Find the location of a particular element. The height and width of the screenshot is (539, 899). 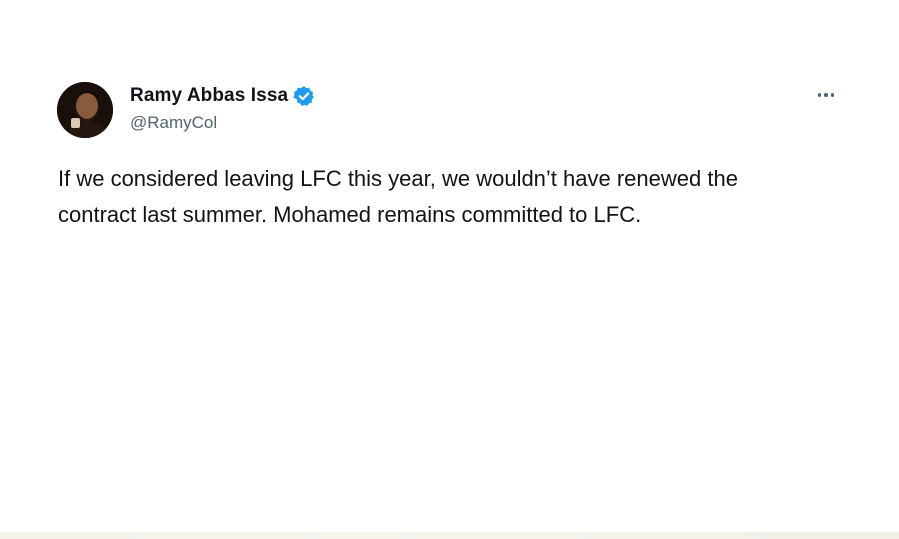

avatar is located at coordinates (85, 110).